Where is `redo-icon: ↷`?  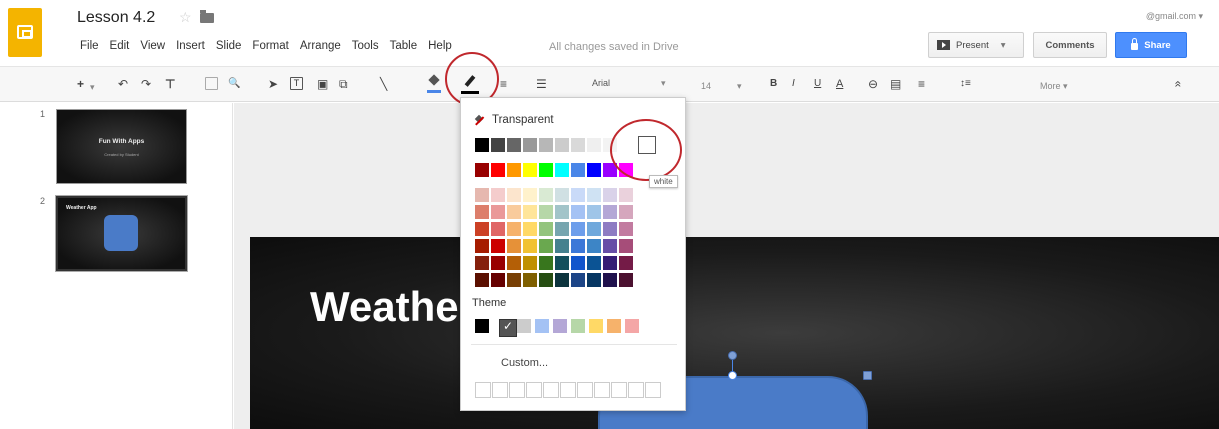
redo-icon: ↷ is located at coordinates (146, 84).